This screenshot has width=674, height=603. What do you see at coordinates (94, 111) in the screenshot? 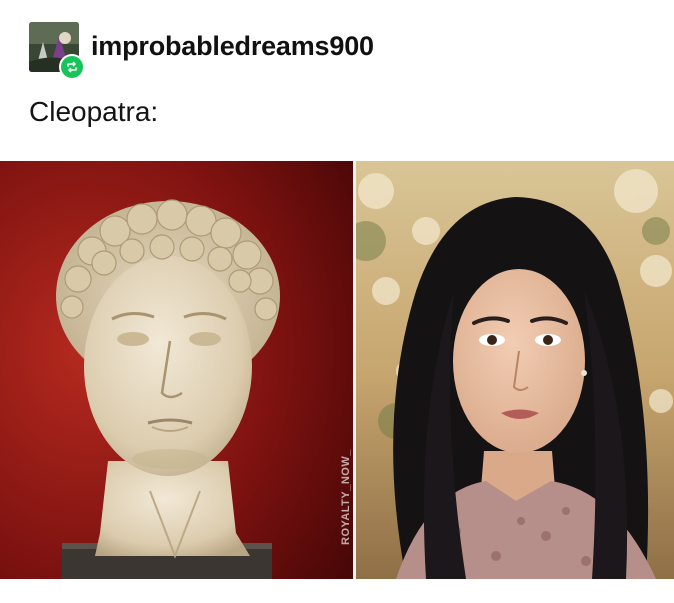
I see `post-caption: Cleopatra:` at bounding box center [94, 111].